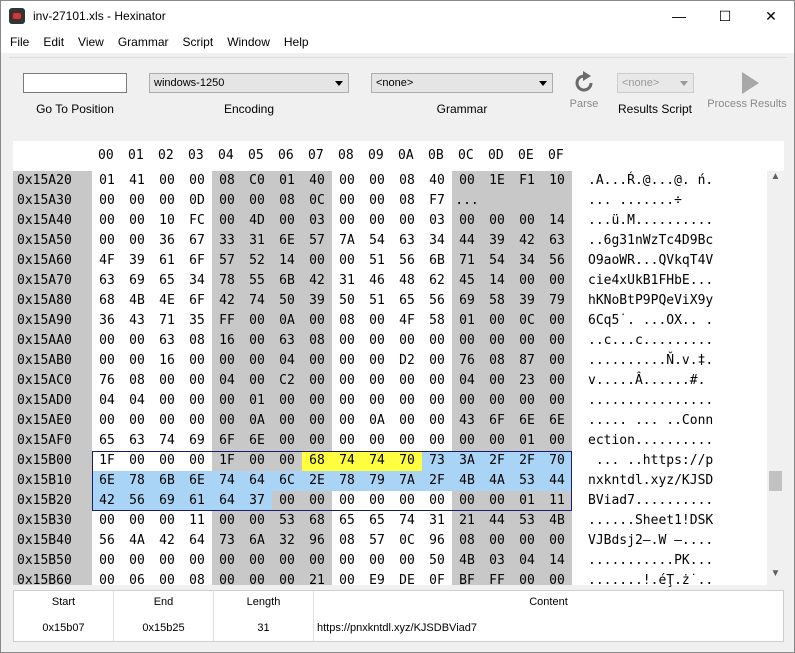  What do you see at coordinates (317, 241) in the screenshot?
I see `hex-byte: 57` at bounding box center [317, 241].